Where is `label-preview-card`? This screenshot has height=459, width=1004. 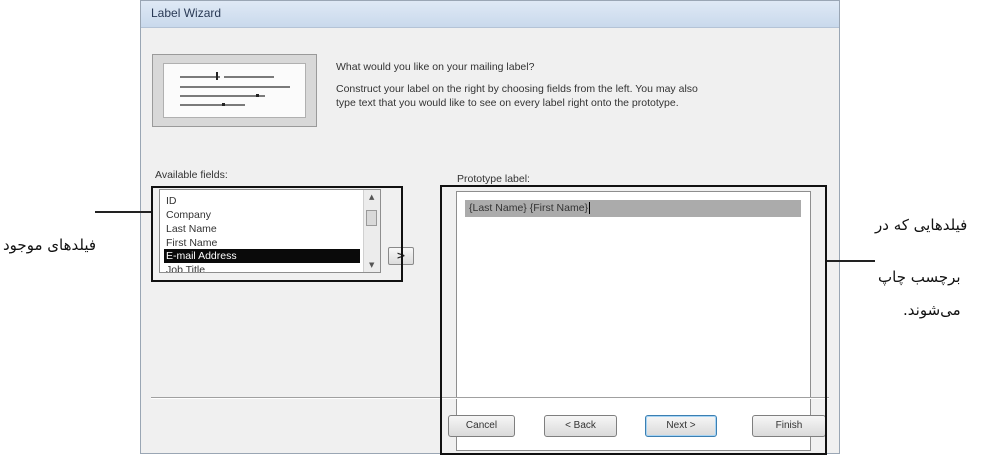 label-preview-card is located at coordinates (234, 90).